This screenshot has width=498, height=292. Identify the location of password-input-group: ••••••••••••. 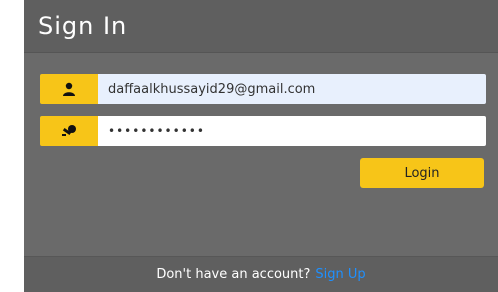
(263, 131).